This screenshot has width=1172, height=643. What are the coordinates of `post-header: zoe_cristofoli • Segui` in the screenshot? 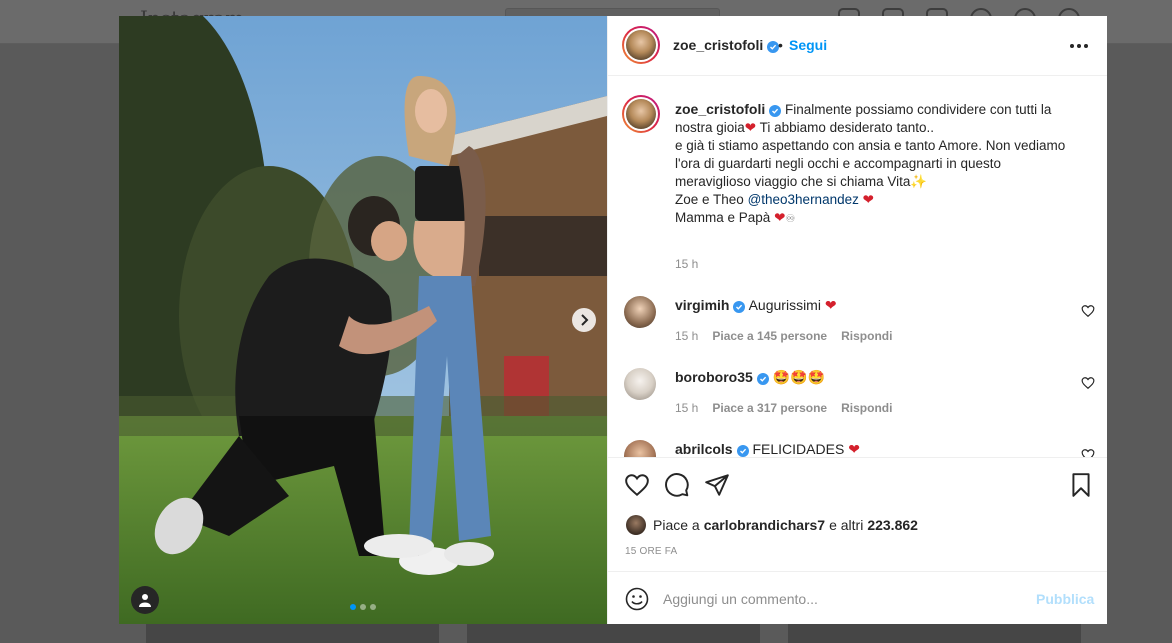 It's located at (857, 46).